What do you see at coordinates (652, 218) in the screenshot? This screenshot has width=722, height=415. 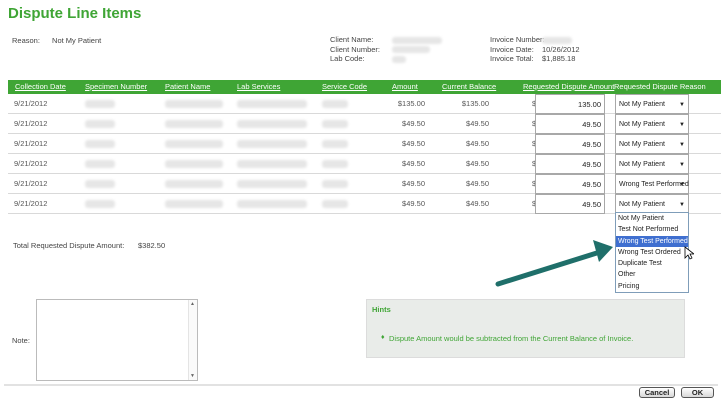 I see `dropdown-option: Not My Patient` at bounding box center [652, 218].